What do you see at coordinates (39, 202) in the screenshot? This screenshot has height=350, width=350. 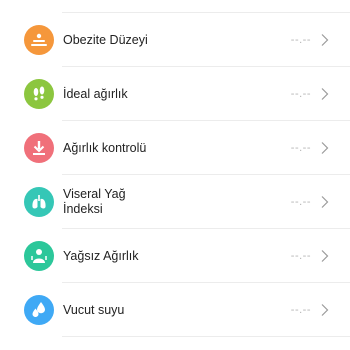 I see `lungs-icon` at bounding box center [39, 202].